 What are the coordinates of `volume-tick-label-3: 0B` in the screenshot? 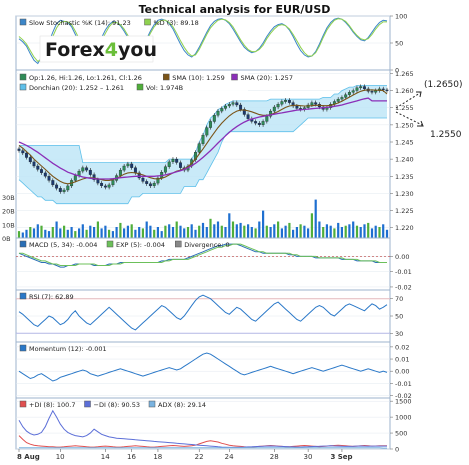 It's located at (6, 239).